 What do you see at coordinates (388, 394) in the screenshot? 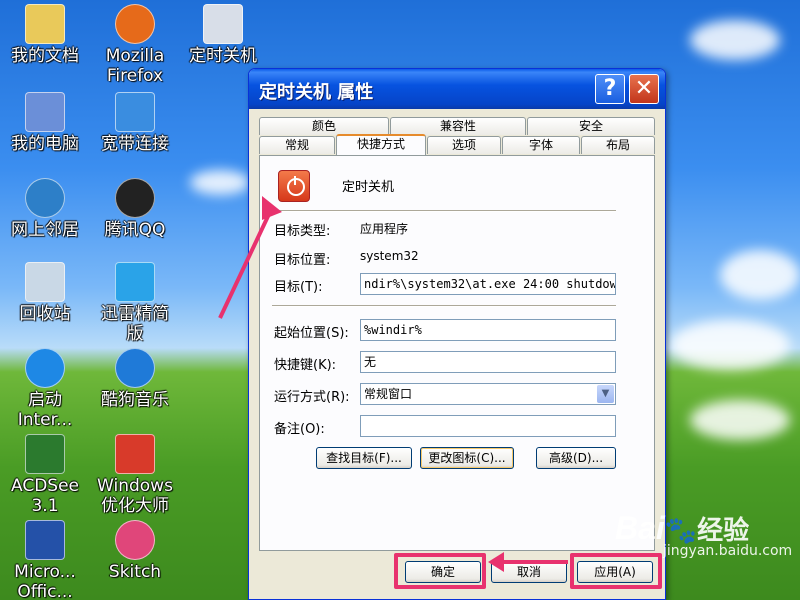
I see `run-select-value: 常规窗口` at bounding box center [388, 394].